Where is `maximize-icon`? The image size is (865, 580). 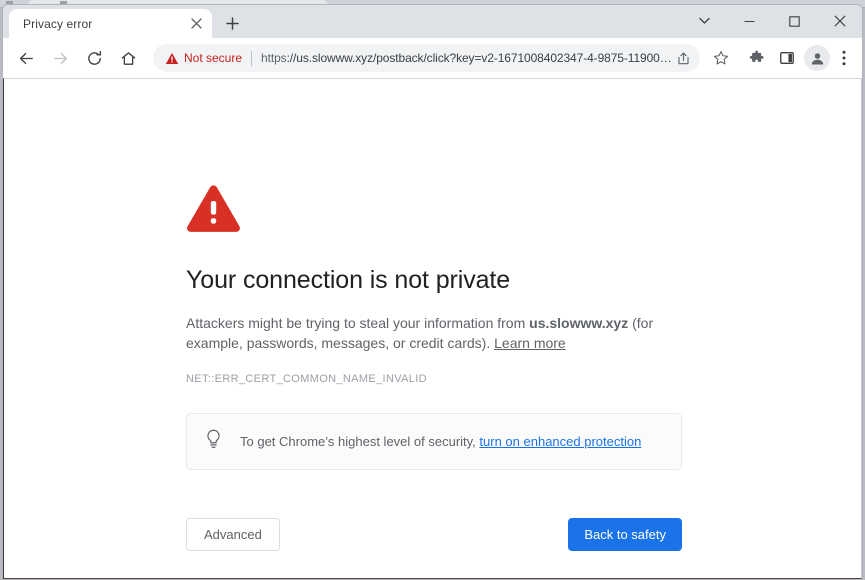
maximize-icon is located at coordinates (794, 21).